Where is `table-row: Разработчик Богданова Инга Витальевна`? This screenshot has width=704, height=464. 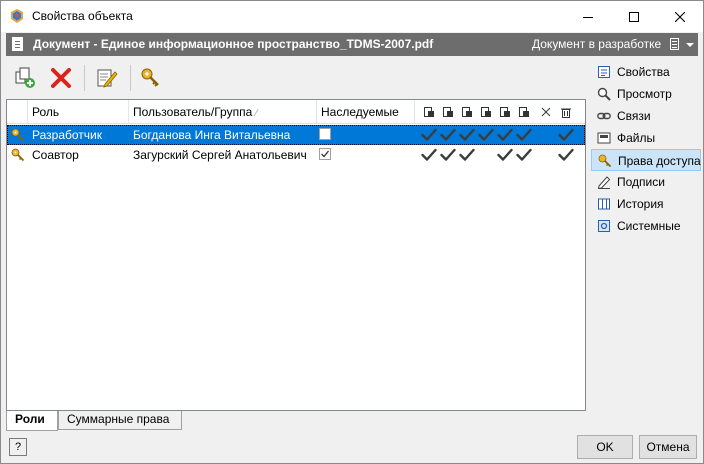 table-row: Разработчик Богданова Инга Витальевна is located at coordinates (296, 135).